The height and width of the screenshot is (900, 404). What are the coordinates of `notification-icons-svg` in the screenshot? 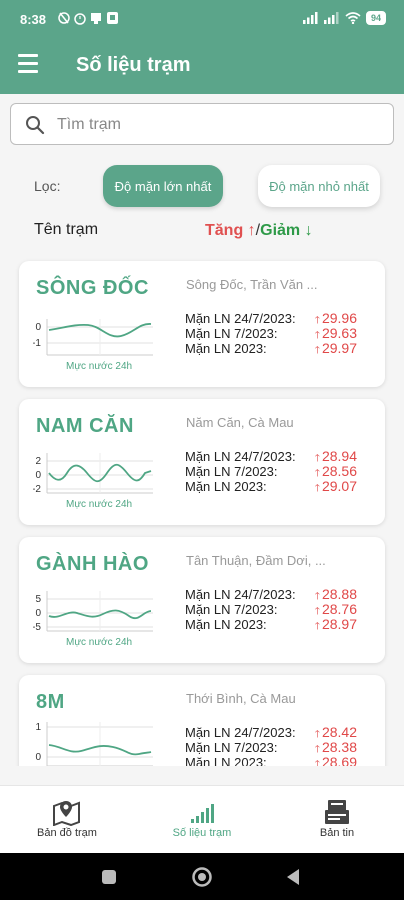 It's located at (88, 18).